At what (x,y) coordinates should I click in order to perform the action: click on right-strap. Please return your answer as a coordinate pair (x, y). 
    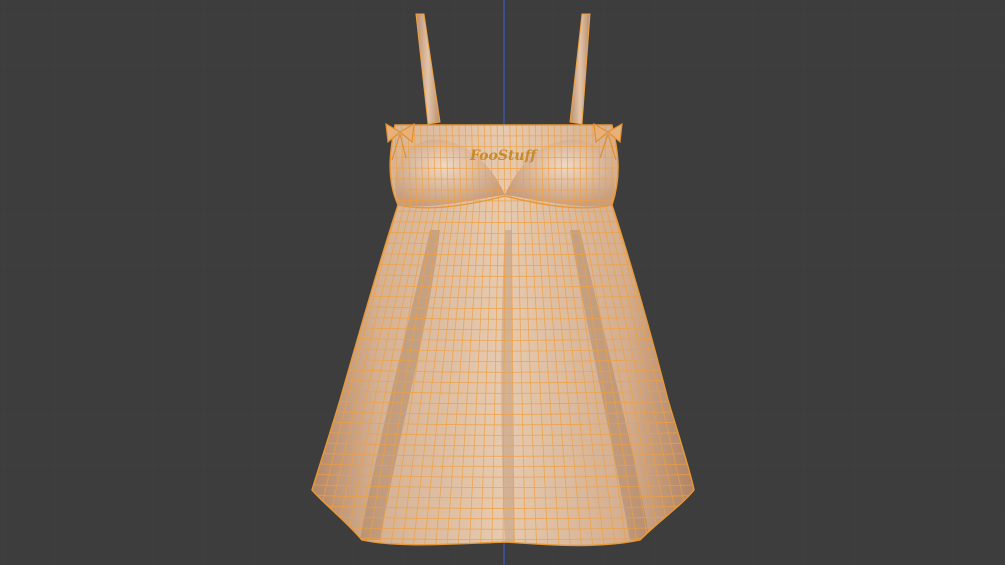
    Looking at the image, I should click on (580, 69).